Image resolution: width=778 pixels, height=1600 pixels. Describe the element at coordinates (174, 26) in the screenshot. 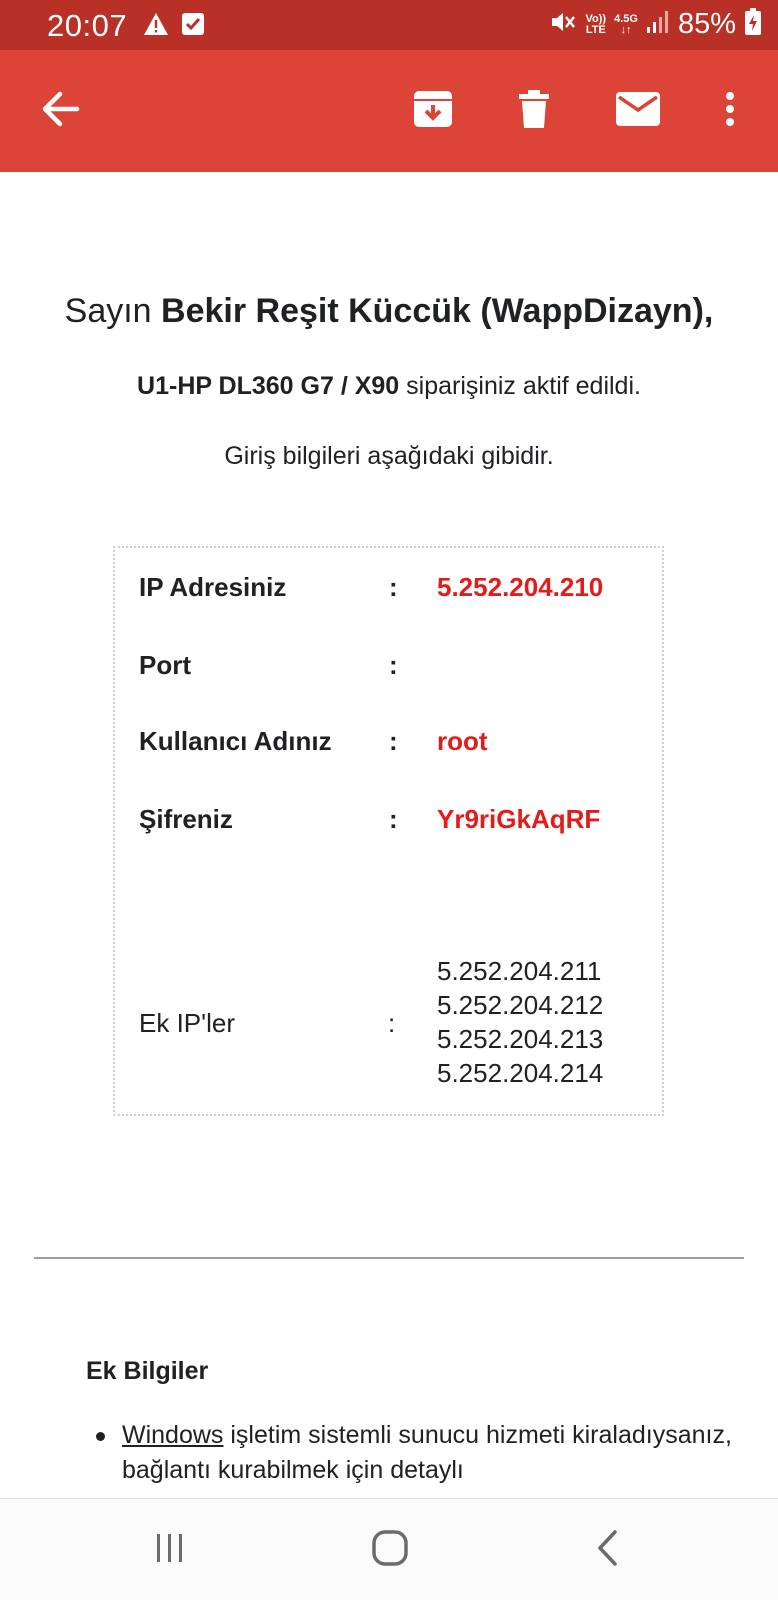

I see `status-notification-icons` at that location.